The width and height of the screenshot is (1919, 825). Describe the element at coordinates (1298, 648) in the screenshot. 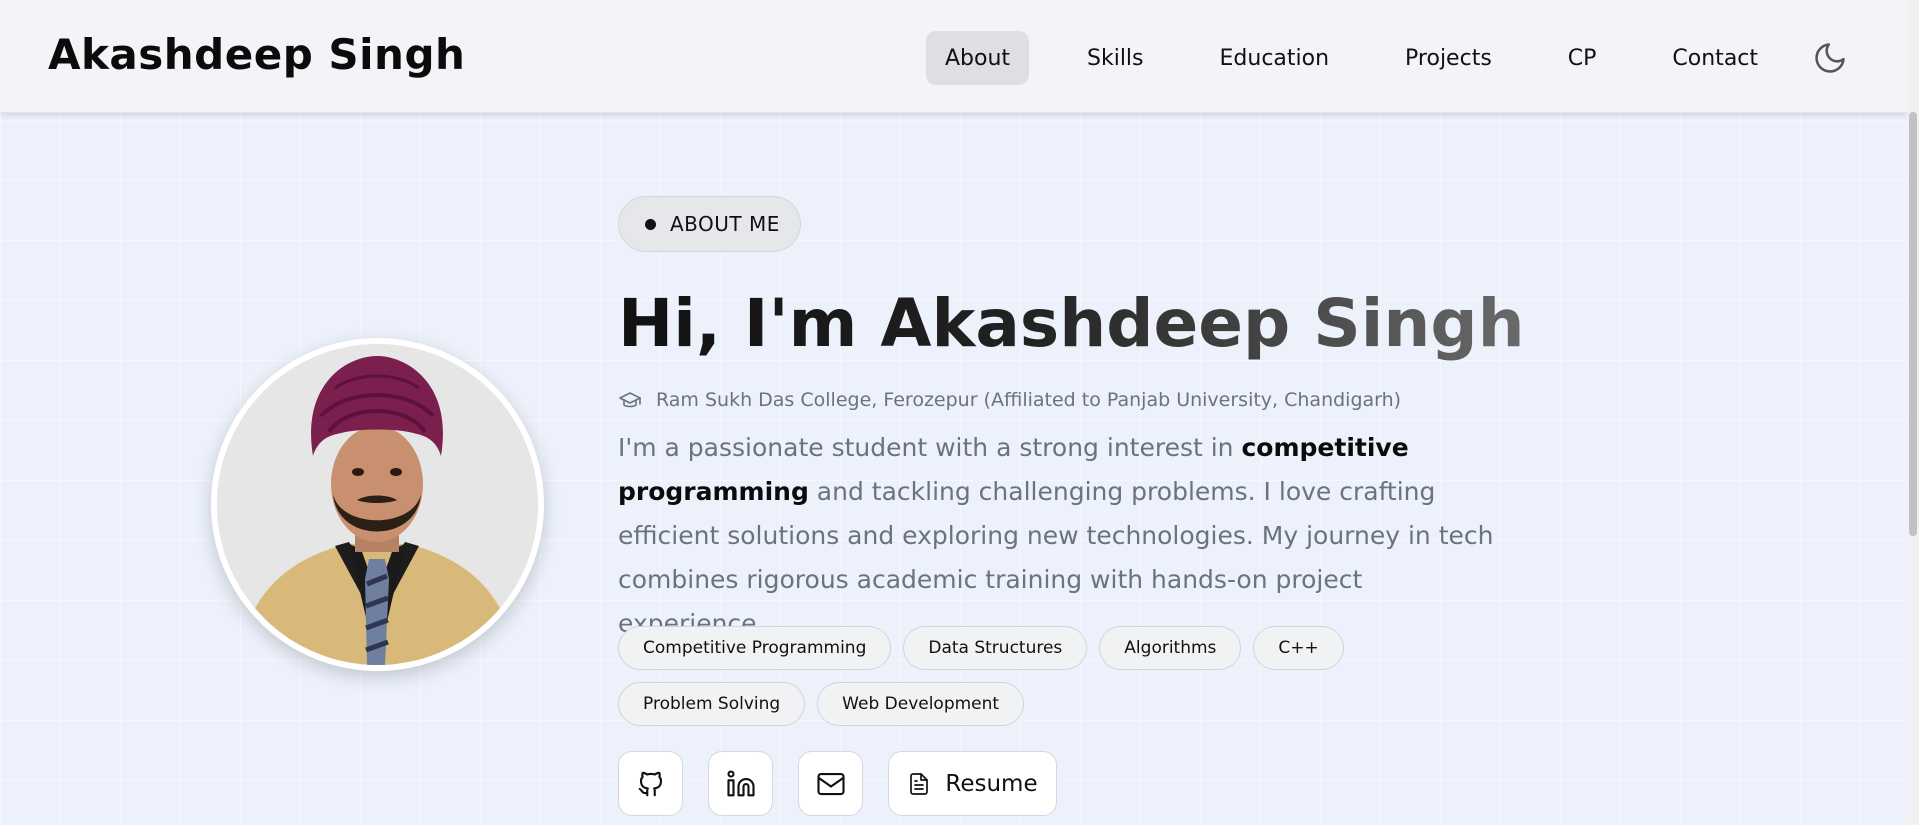

I see `skill-tag: C++` at that location.